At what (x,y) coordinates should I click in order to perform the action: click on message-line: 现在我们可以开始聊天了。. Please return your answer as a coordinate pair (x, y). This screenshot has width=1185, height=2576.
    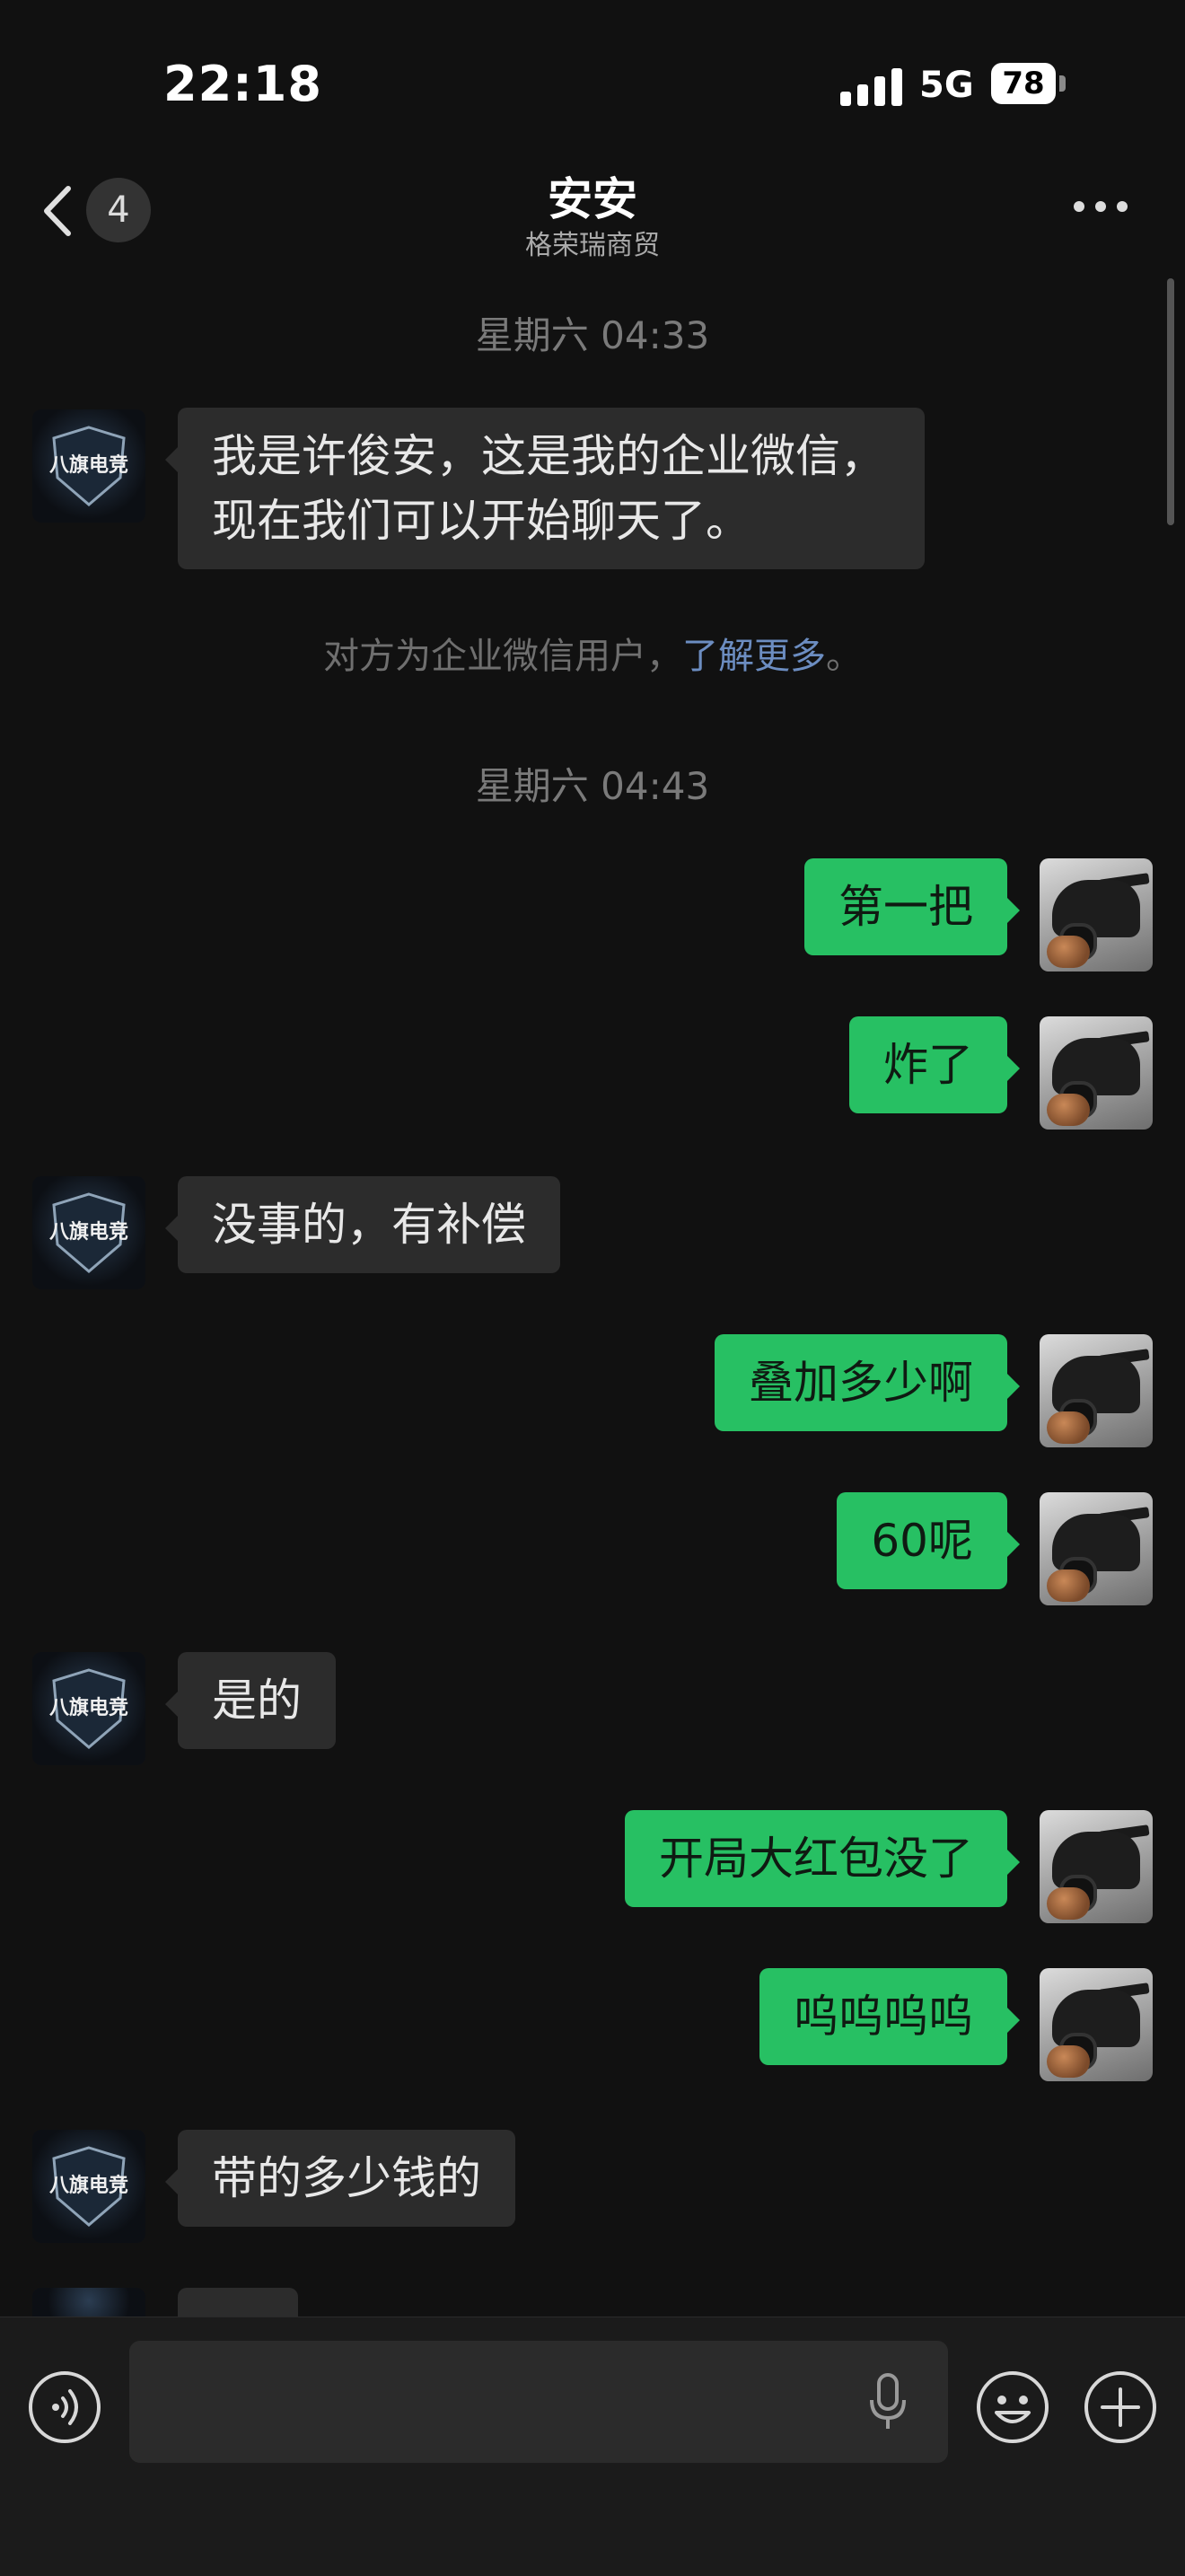
    Looking at the image, I should click on (481, 521).